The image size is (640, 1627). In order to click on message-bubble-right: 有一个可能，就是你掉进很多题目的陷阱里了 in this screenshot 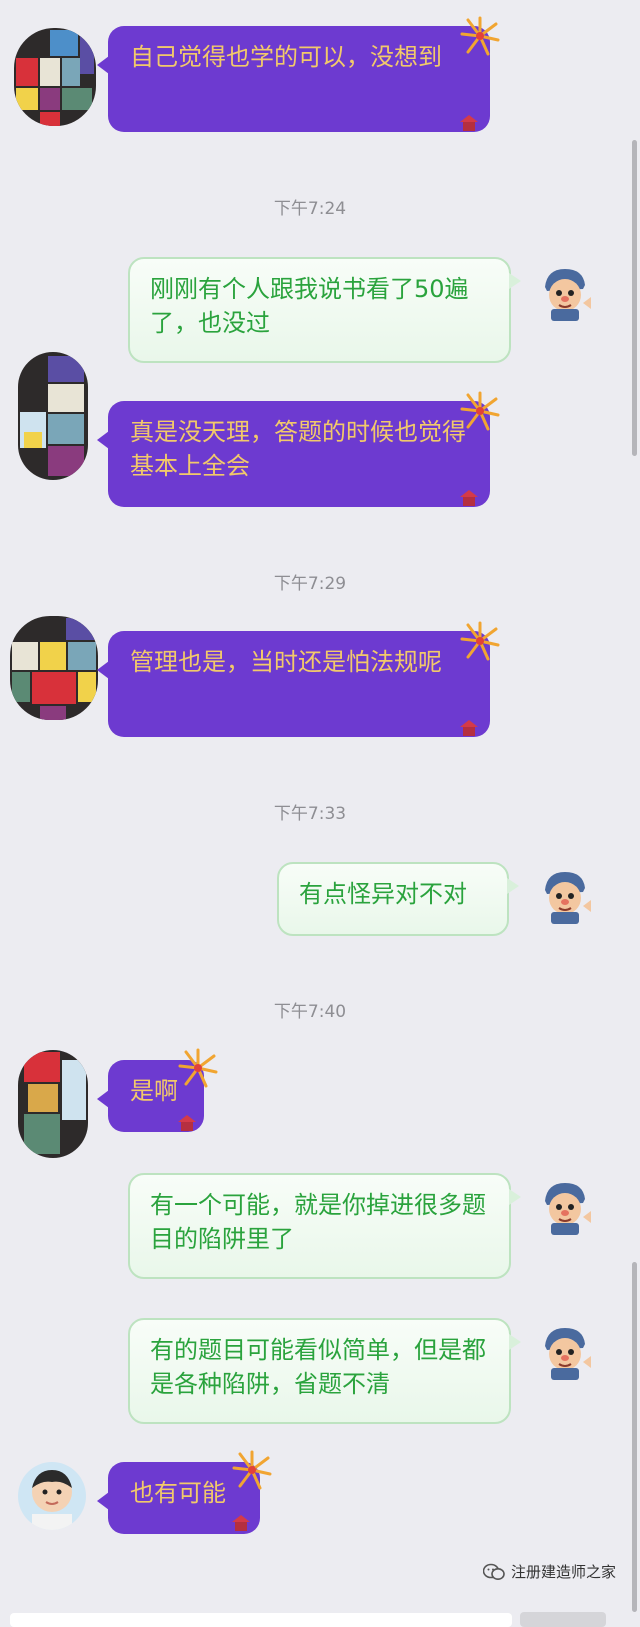, I will do `click(324, 1226)`.